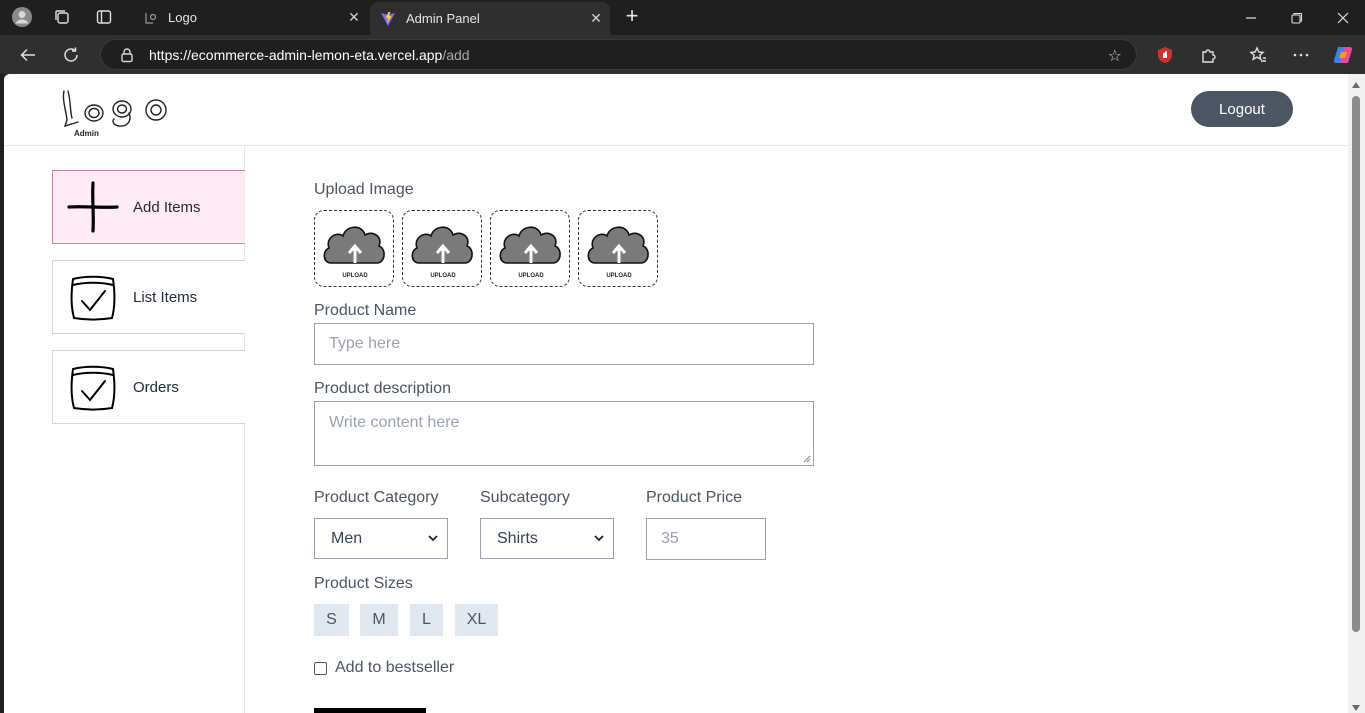  Describe the element at coordinates (114, 114) in the screenshot. I see `logo-image: Admin` at that location.